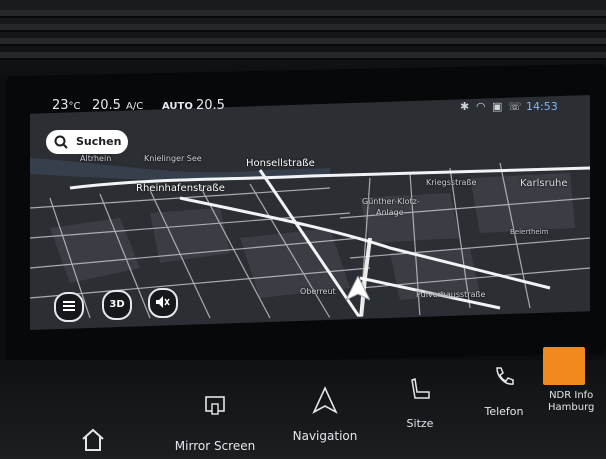 The height and width of the screenshot is (459, 606). What do you see at coordinates (310, 108) in the screenshot?
I see `status-bar: 23°C 20.5 A/C AUTO 20.5 ✱ ◠ ▣ ☏ 14:53` at bounding box center [310, 108].